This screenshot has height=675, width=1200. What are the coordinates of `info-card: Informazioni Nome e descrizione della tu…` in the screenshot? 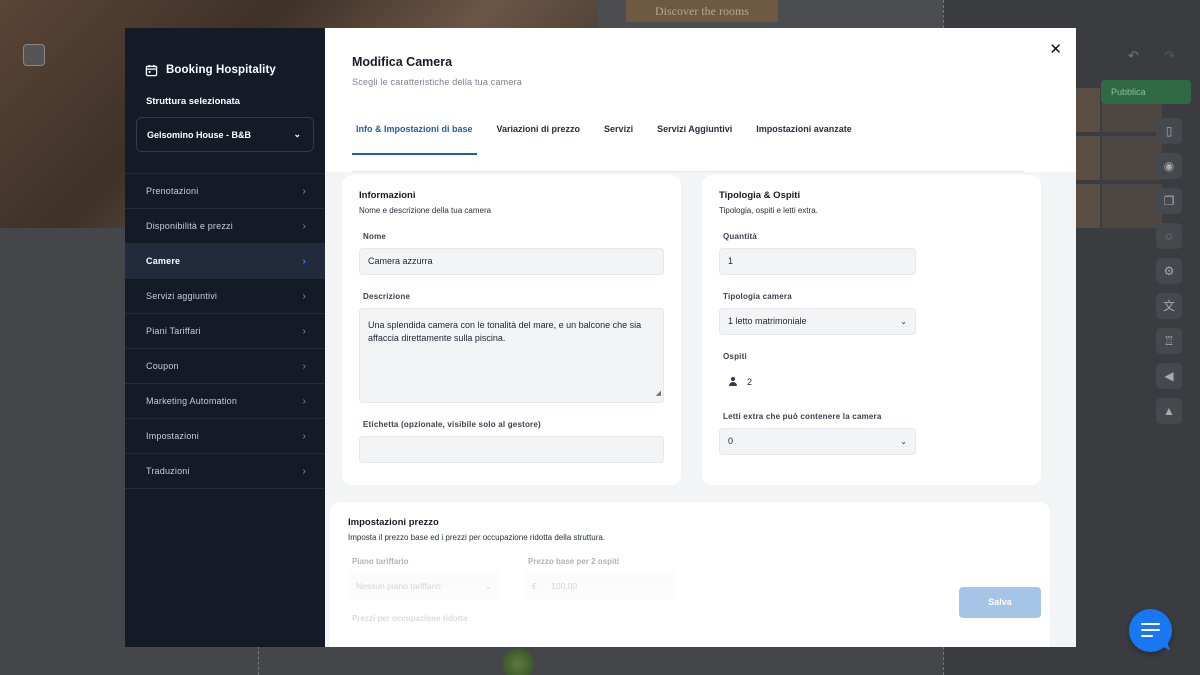 It's located at (511, 330).